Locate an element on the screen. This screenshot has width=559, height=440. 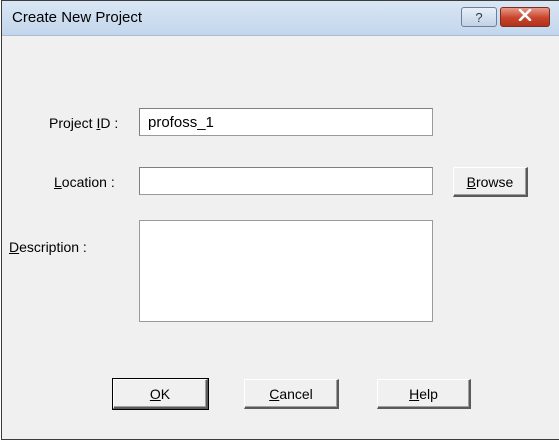
title-help-button: ? is located at coordinates (479, 17).